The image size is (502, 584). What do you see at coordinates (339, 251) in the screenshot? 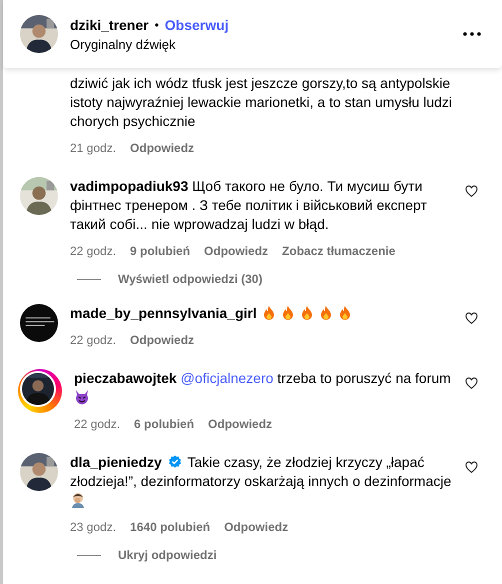
I see `translate-link: Zobacz tłumaczenie` at bounding box center [339, 251].